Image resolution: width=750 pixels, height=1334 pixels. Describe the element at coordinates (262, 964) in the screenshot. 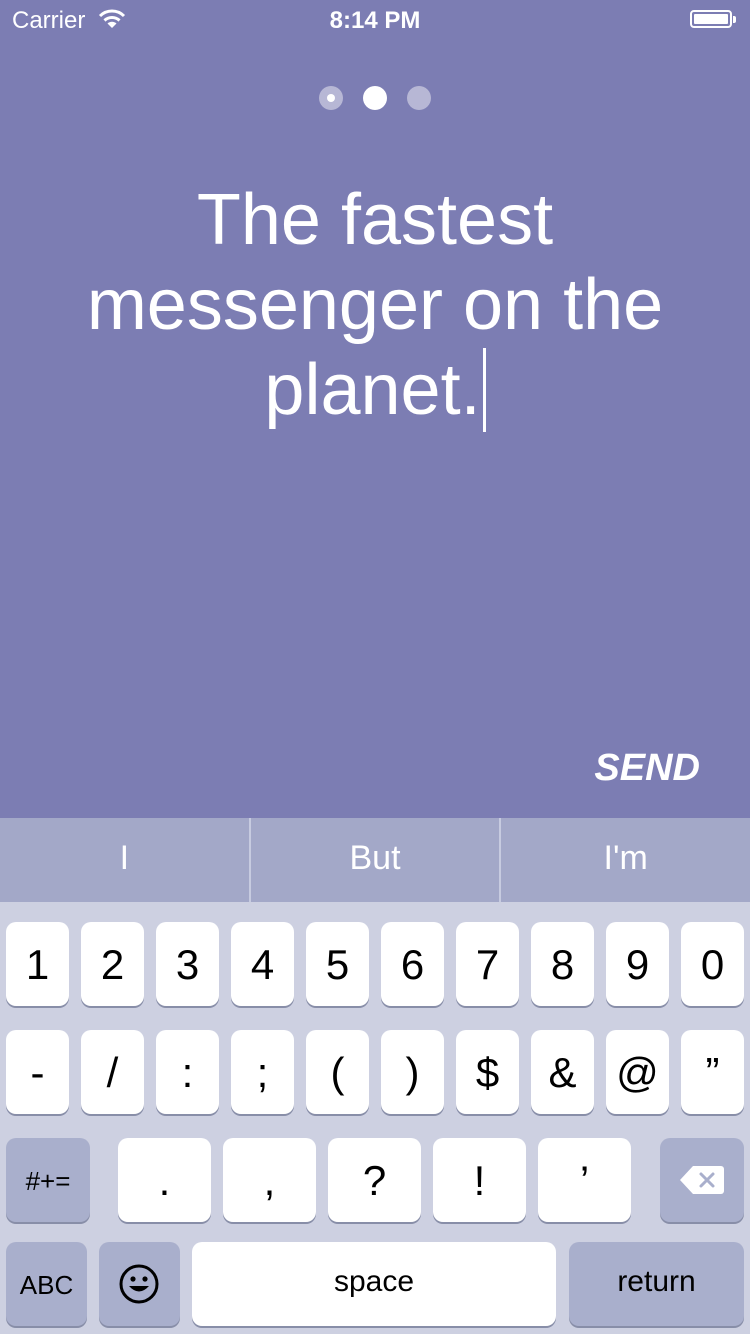

I see `key-4: 4` at that location.